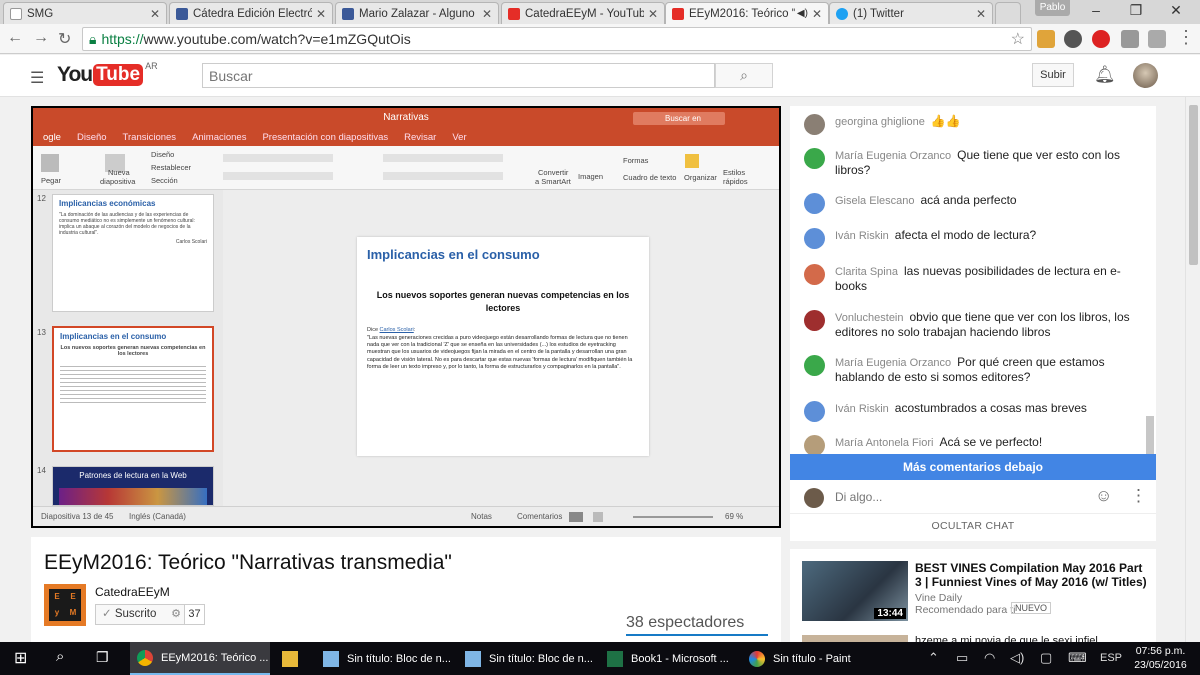 The height and width of the screenshot is (675, 1200). What do you see at coordinates (1077, 658) in the screenshot?
I see `keyboard-icon: ⌨` at bounding box center [1077, 658].